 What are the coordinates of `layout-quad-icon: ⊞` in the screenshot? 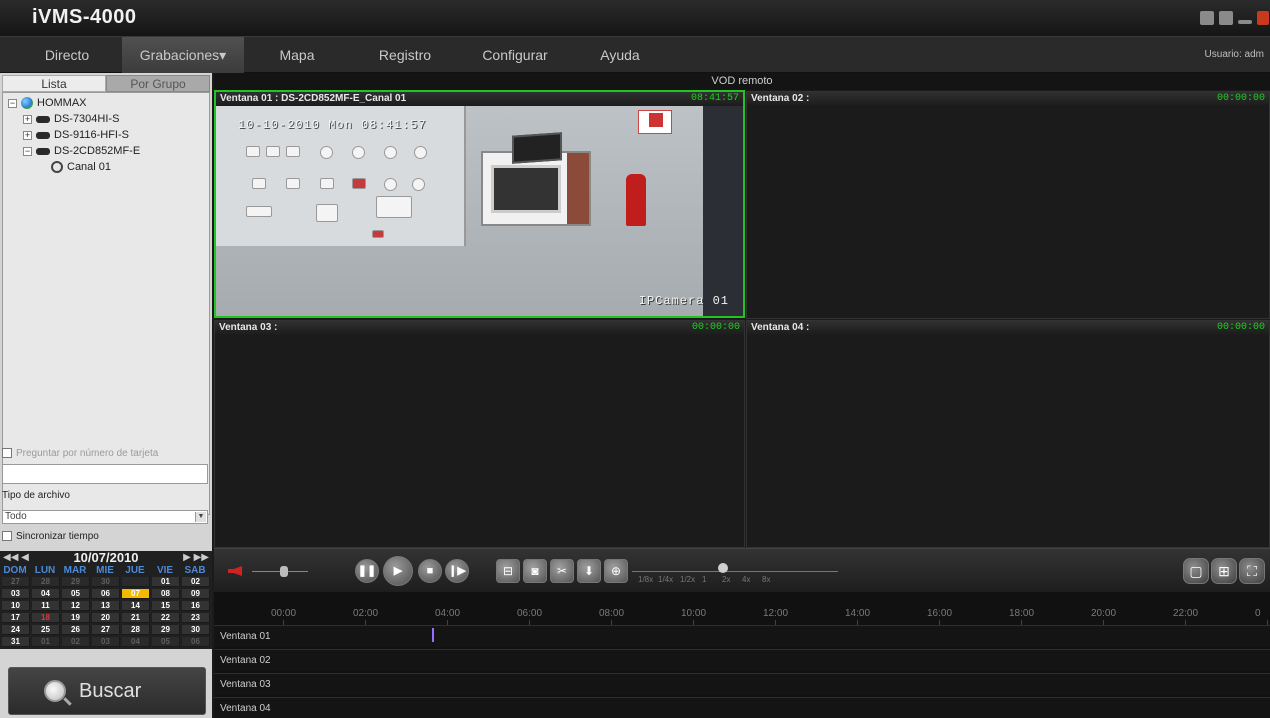 It's located at (1224, 571).